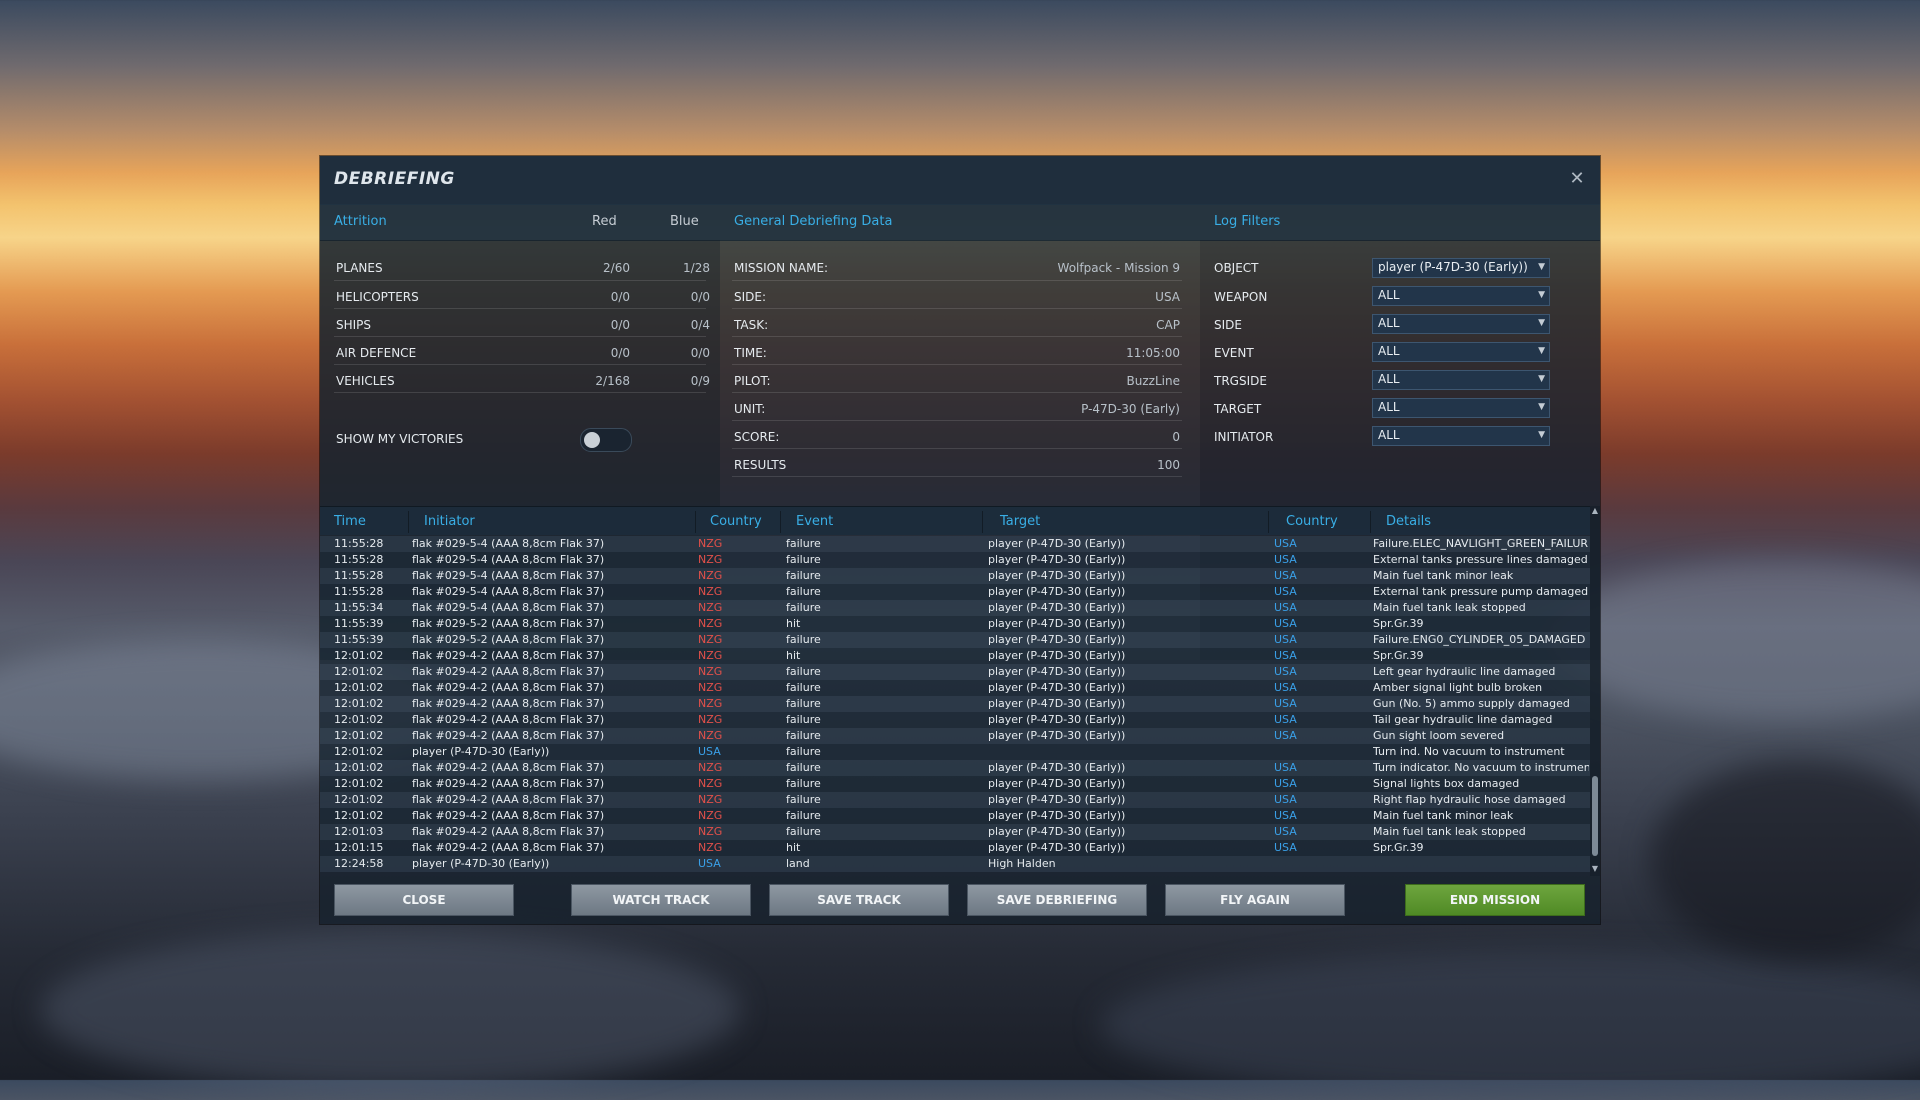 The height and width of the screenshot is (1100, 1920). I want to click on column-header-country: Country, so click(736, 521).